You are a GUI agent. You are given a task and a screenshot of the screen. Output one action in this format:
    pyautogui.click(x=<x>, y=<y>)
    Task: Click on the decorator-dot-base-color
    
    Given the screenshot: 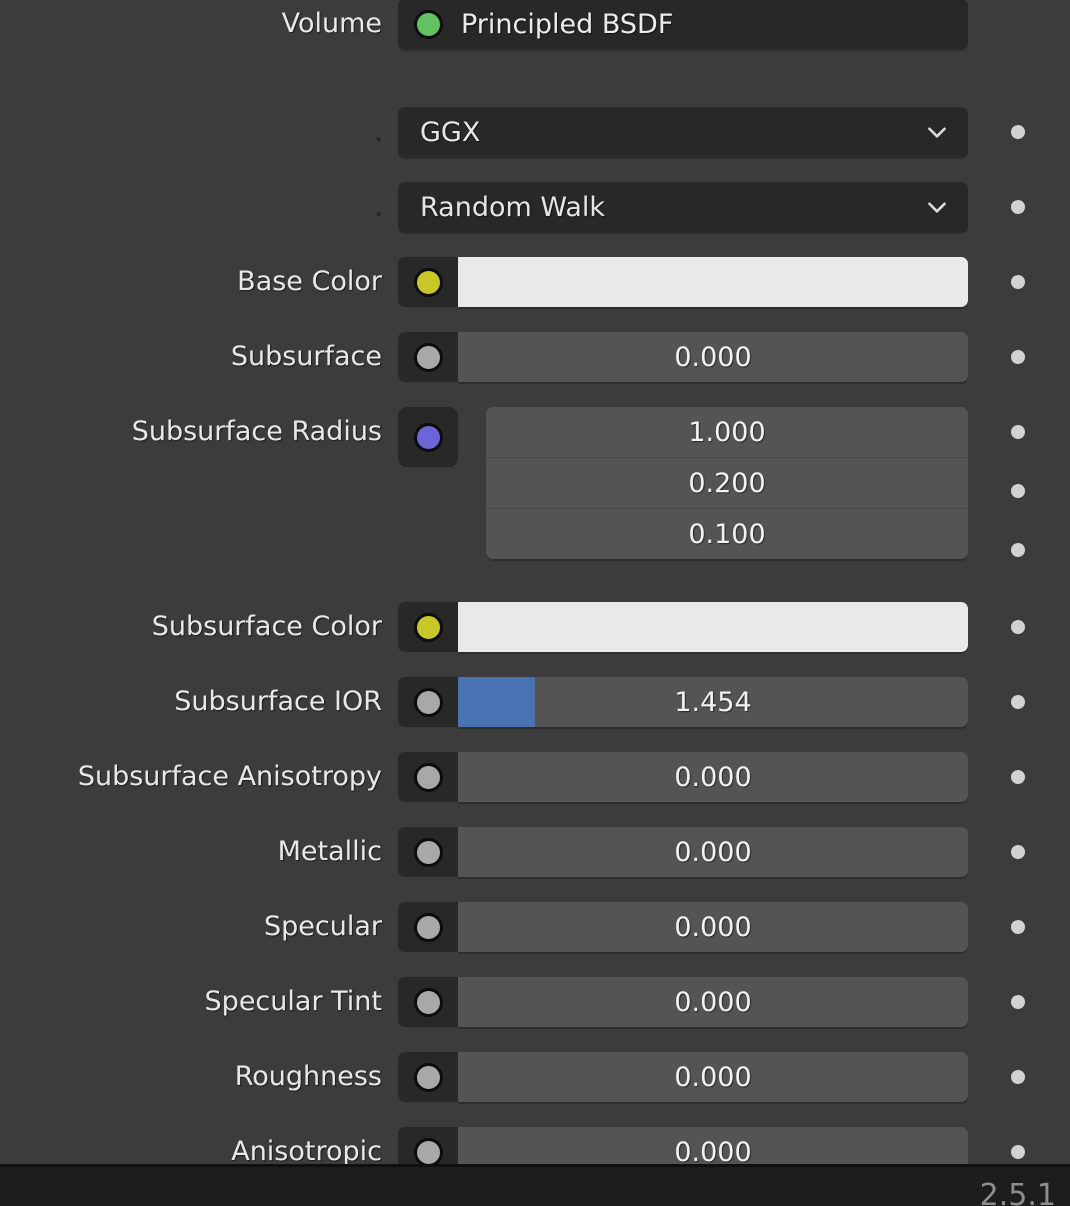 What is the action you would take?
    pyautogui.click(x=1018, y=282)
    